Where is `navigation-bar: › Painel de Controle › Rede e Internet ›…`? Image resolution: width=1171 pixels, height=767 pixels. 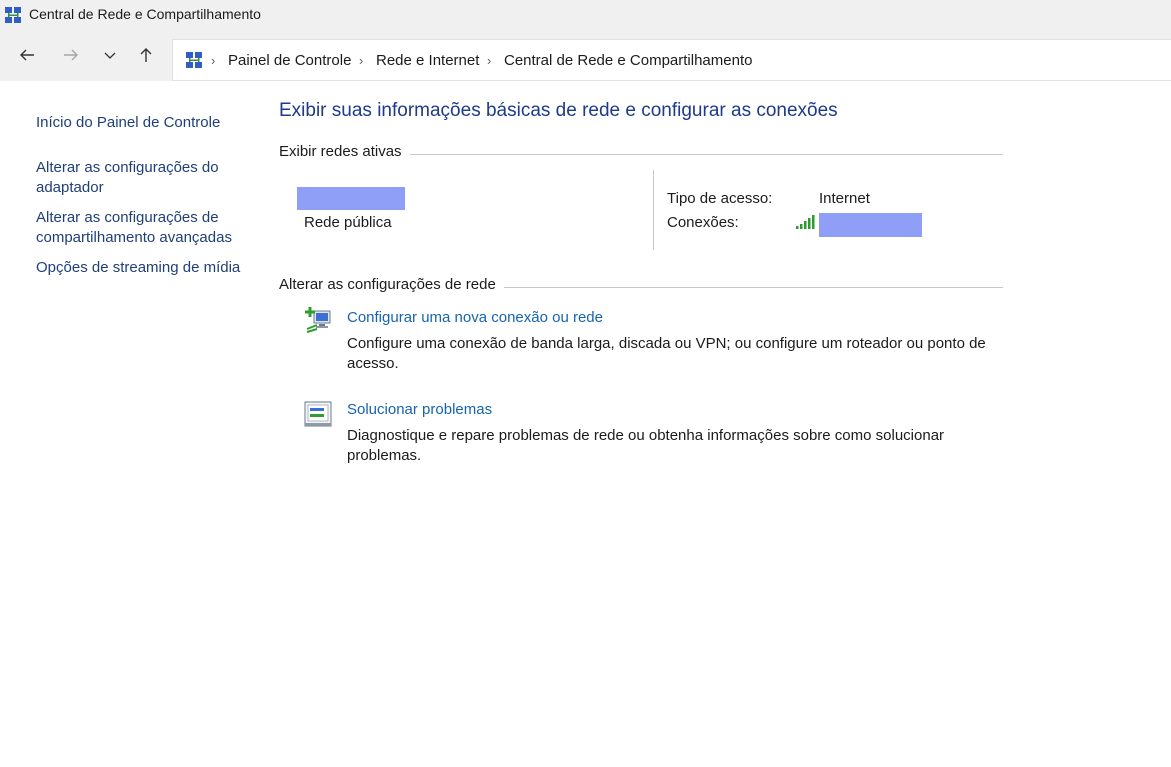
navigation-bar: › Painel de Controle › Rede e Internet ›… is located at coordinates (585, 55).